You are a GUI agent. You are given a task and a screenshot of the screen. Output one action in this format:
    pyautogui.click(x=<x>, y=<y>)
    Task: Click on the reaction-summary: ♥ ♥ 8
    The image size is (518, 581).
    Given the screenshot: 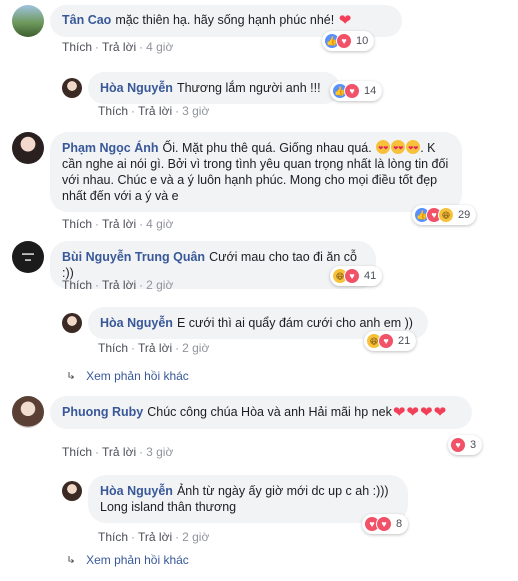 What is the action you would take?
    pyautogui.click(x=385, y=524)
    